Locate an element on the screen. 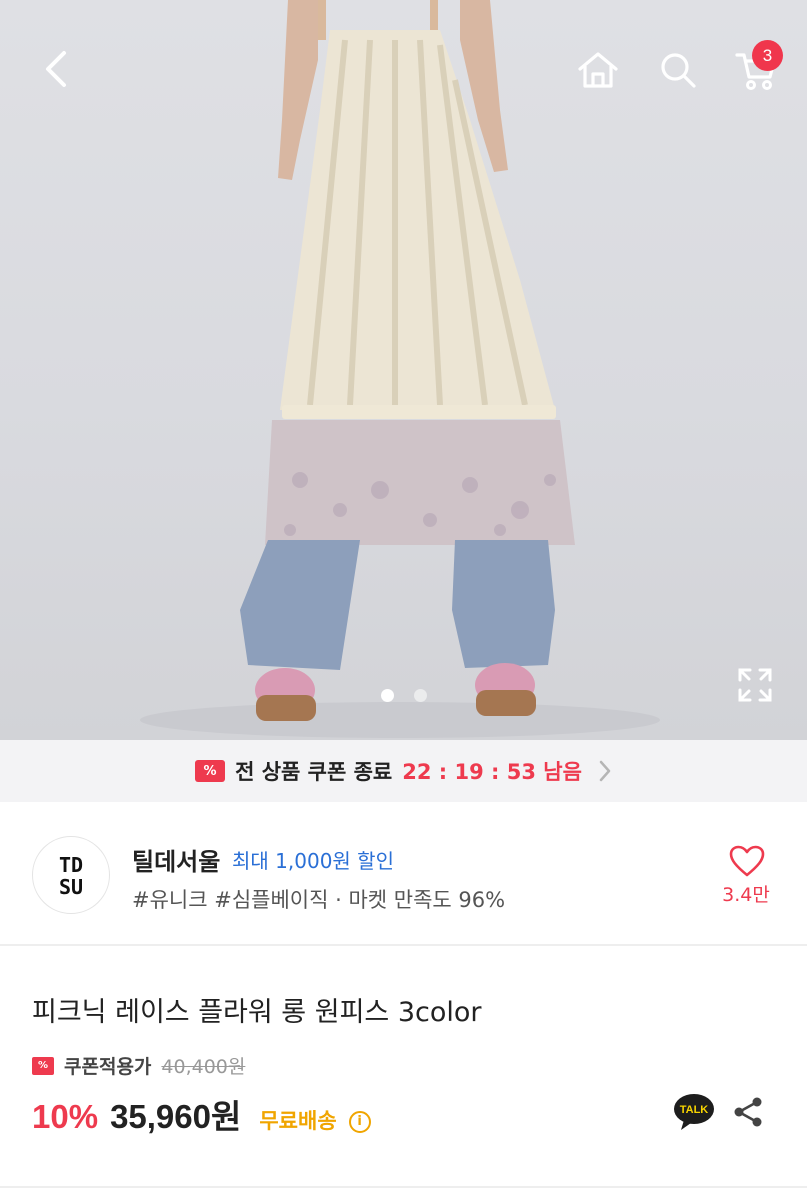  chevron-right-icon is located at coordinates (605, 771).